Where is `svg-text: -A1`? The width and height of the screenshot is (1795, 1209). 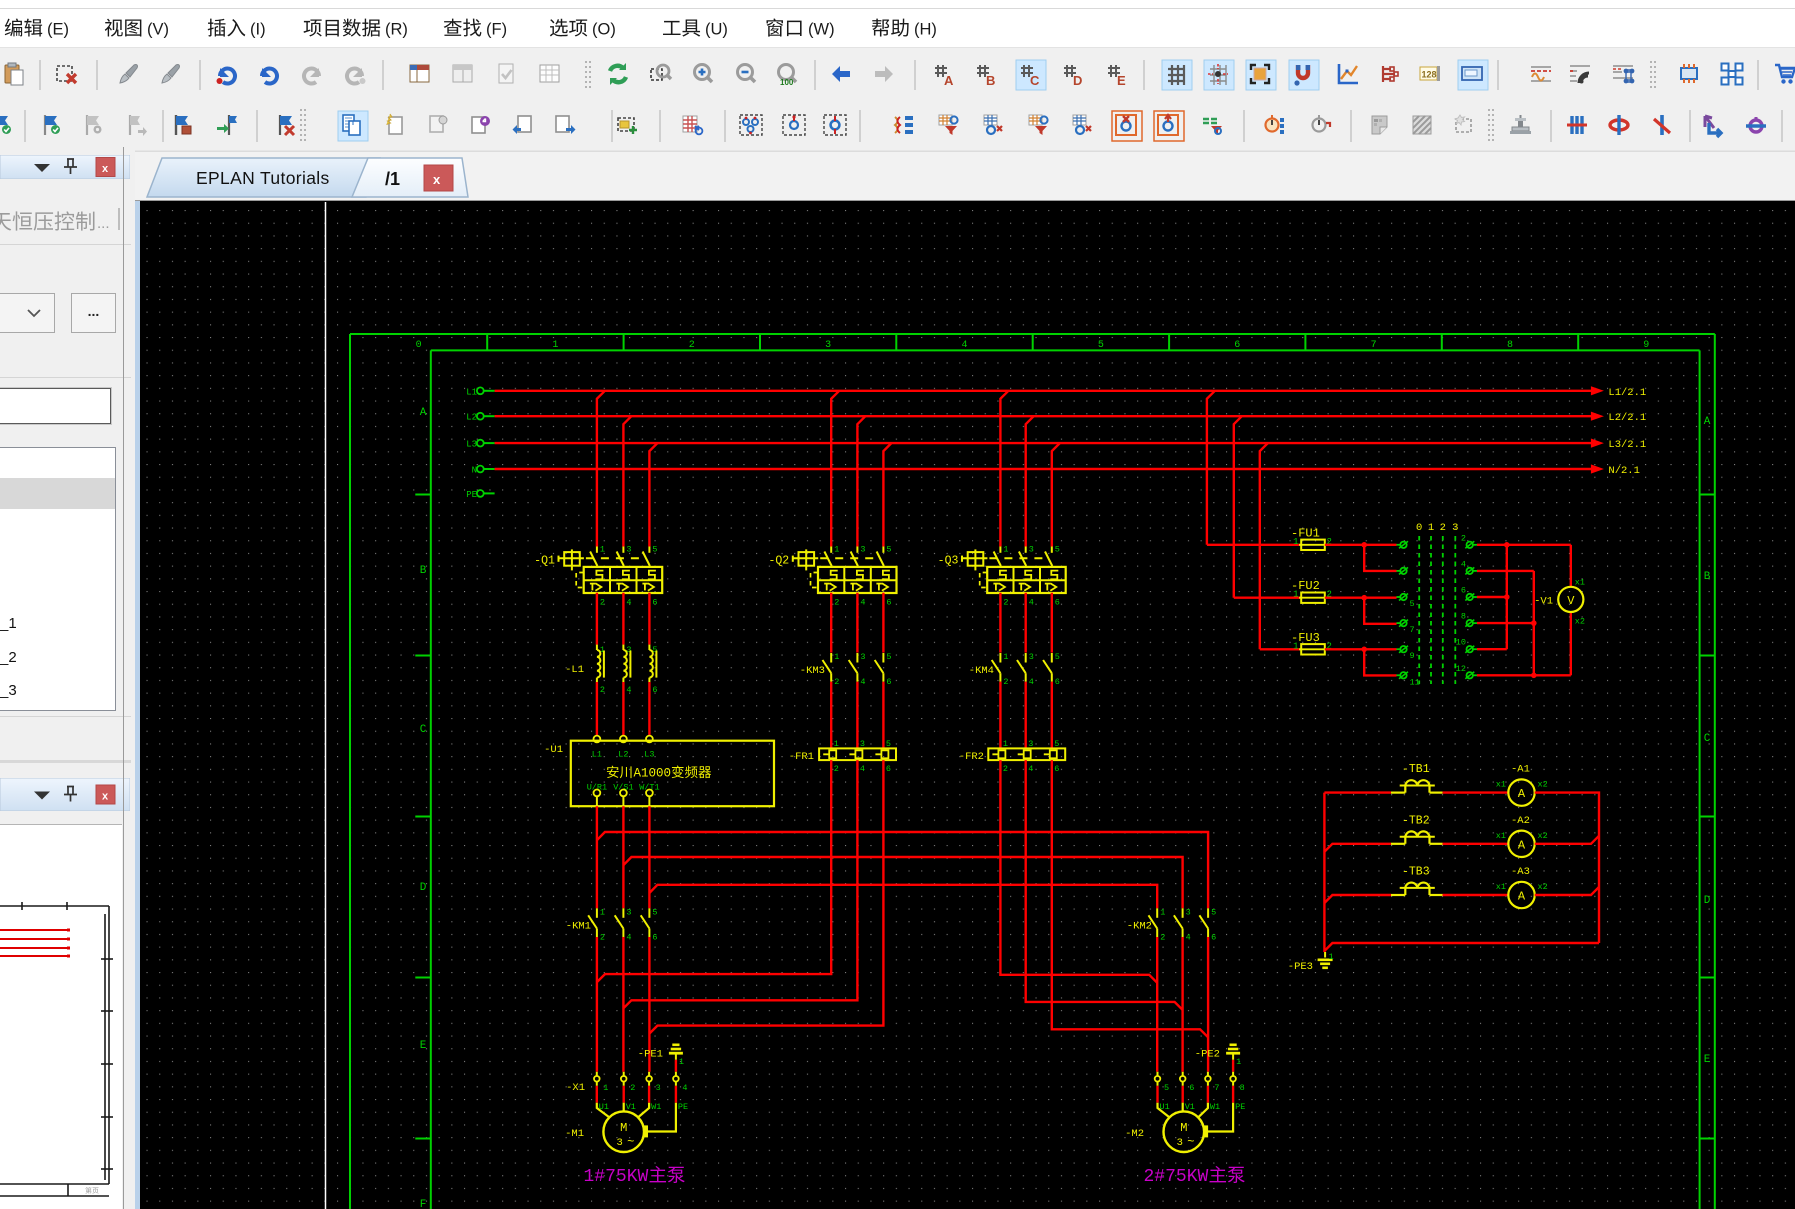 svg-text: -A1 is located at coordinates (1520, 770).